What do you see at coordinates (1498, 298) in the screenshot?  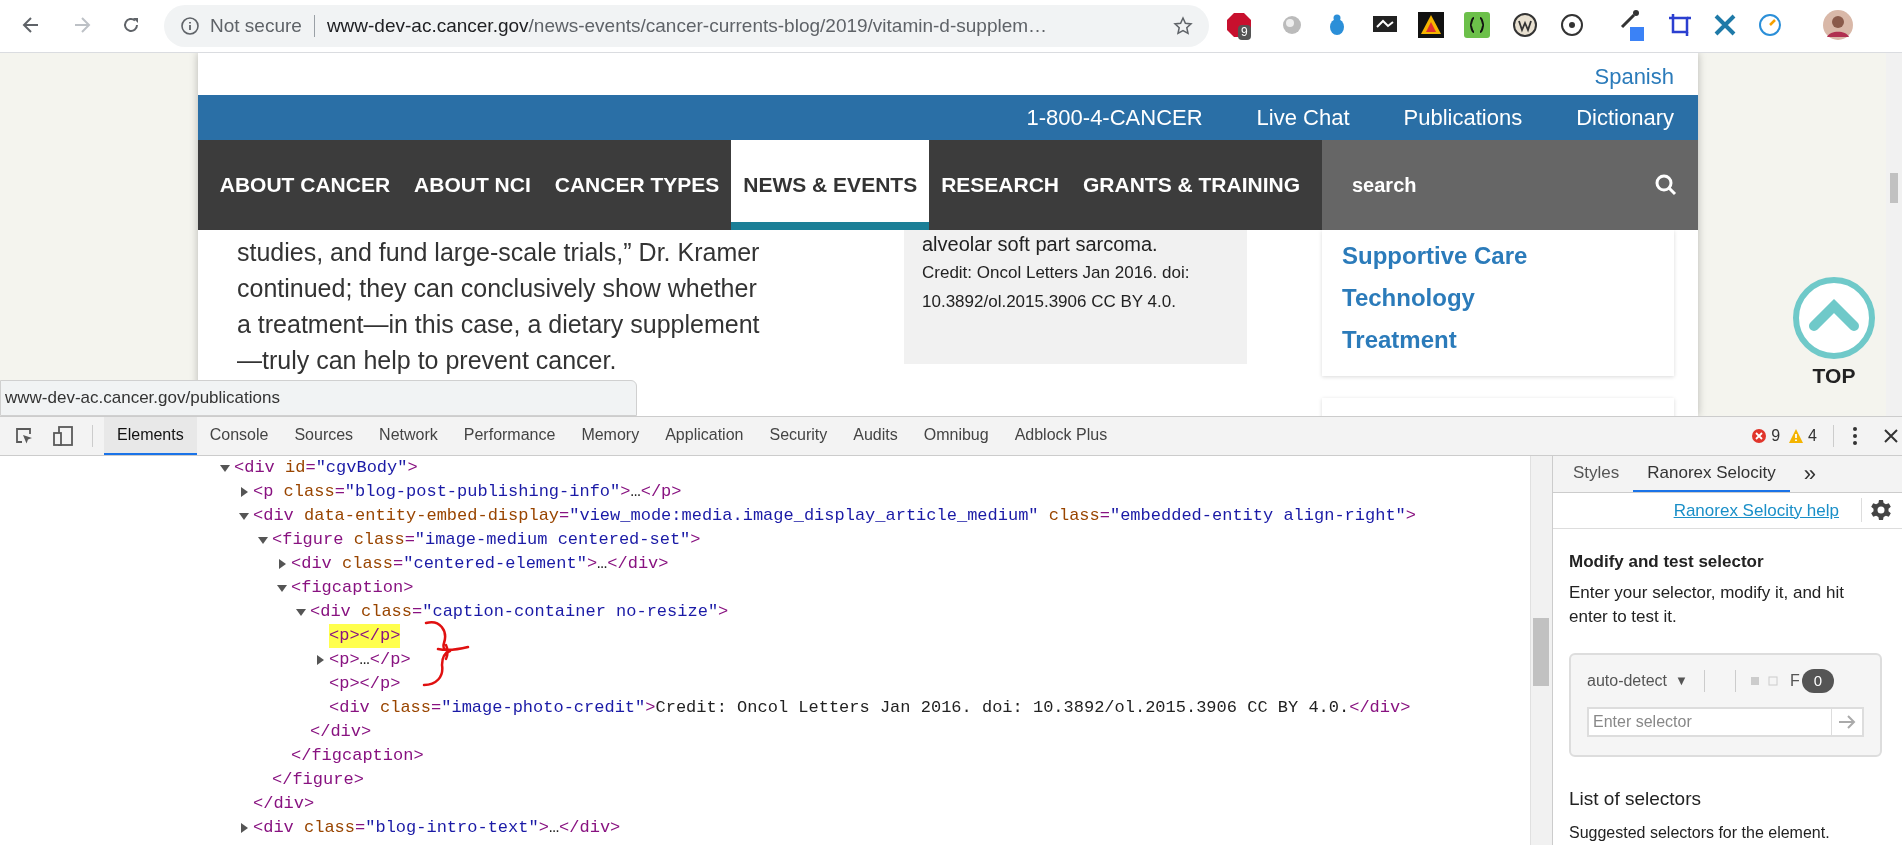 I see `topic-link: Technology` at bounding box center [1498, 298].